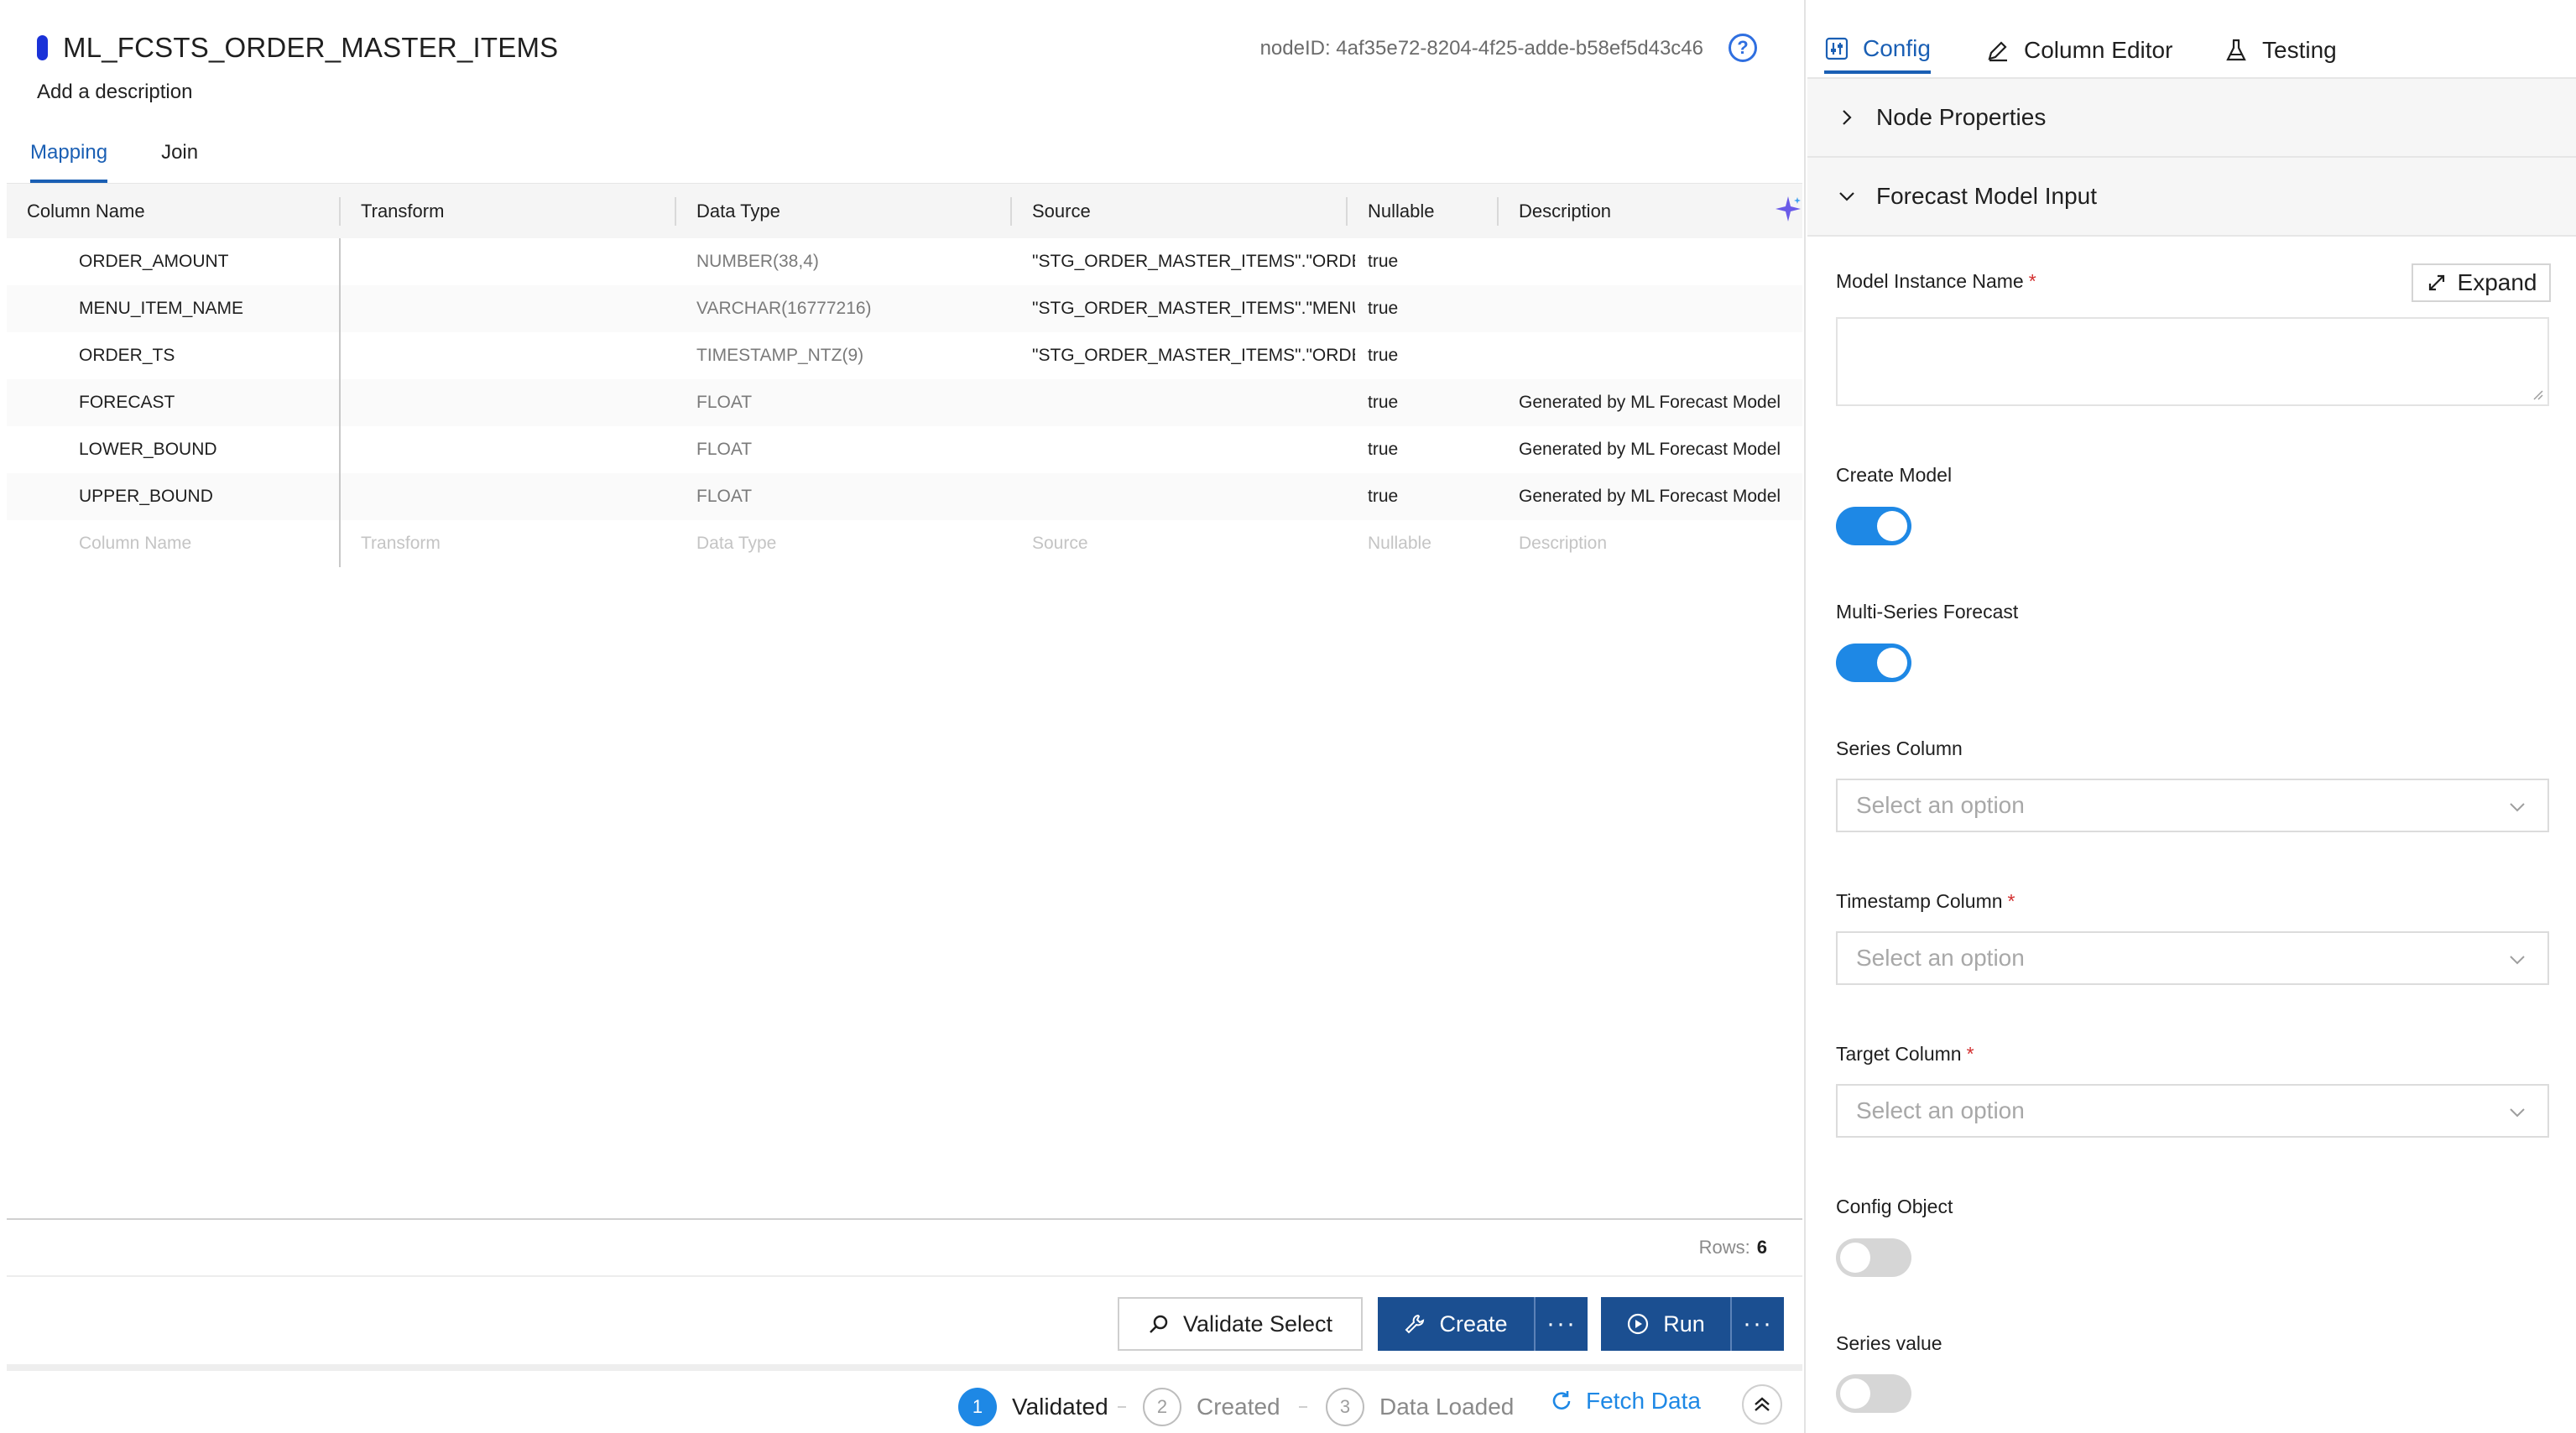  What do you see at coordinates (205, 308) in the screenshot?
I see `cell-column-name: MENU_ITEM_NAME` at bounding box center [205, 308].